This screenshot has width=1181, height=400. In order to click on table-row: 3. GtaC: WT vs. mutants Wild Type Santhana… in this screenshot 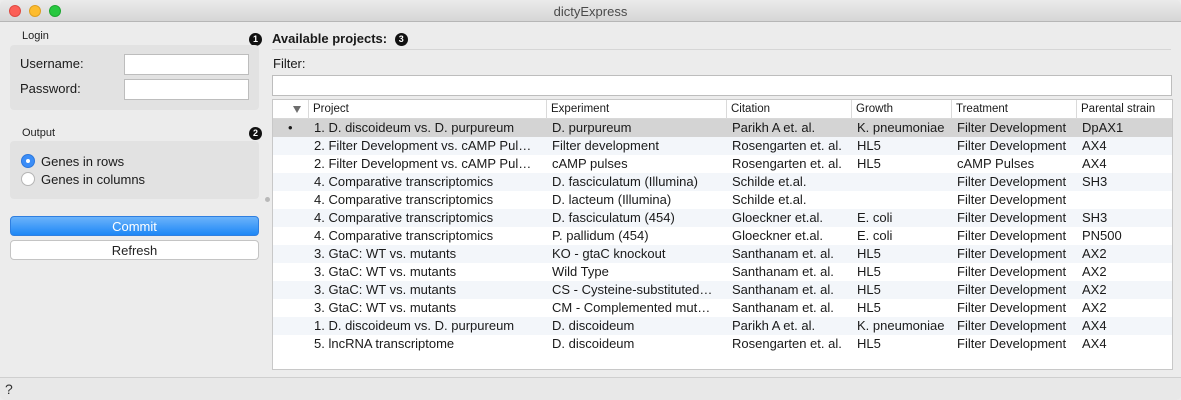, I will do `click(722, 272)`.